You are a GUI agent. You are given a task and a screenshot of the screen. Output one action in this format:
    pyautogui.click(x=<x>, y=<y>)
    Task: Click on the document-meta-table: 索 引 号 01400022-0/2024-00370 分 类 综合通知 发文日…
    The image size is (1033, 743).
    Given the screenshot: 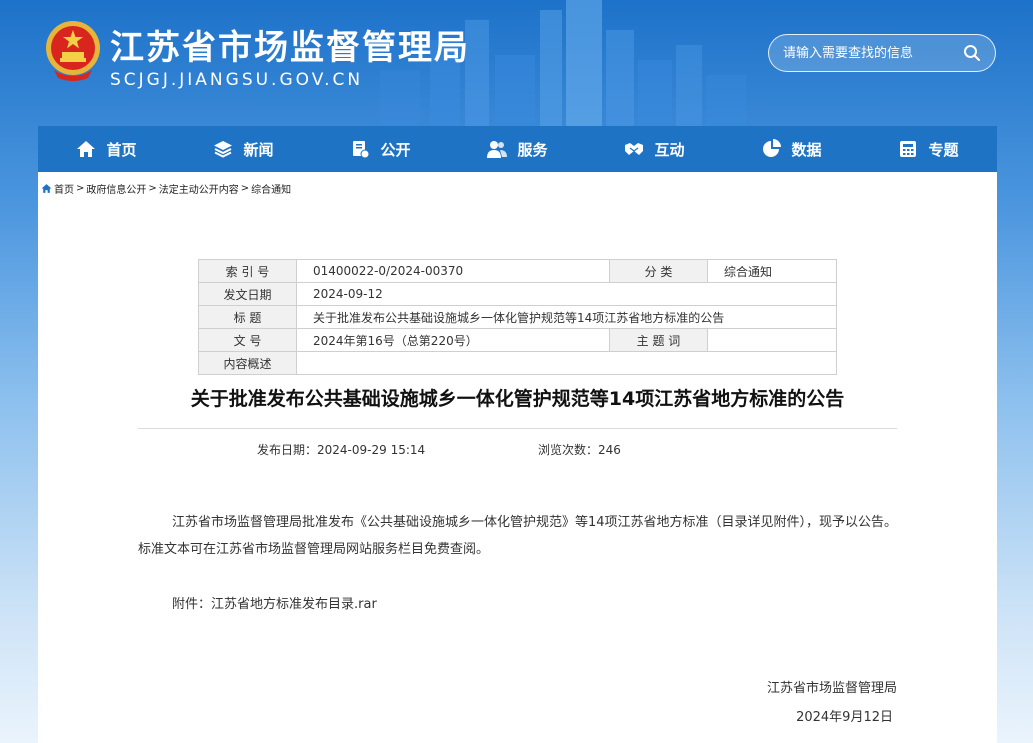 What is the action you would take?
    pyautogui.click(x=517, y=317)
    